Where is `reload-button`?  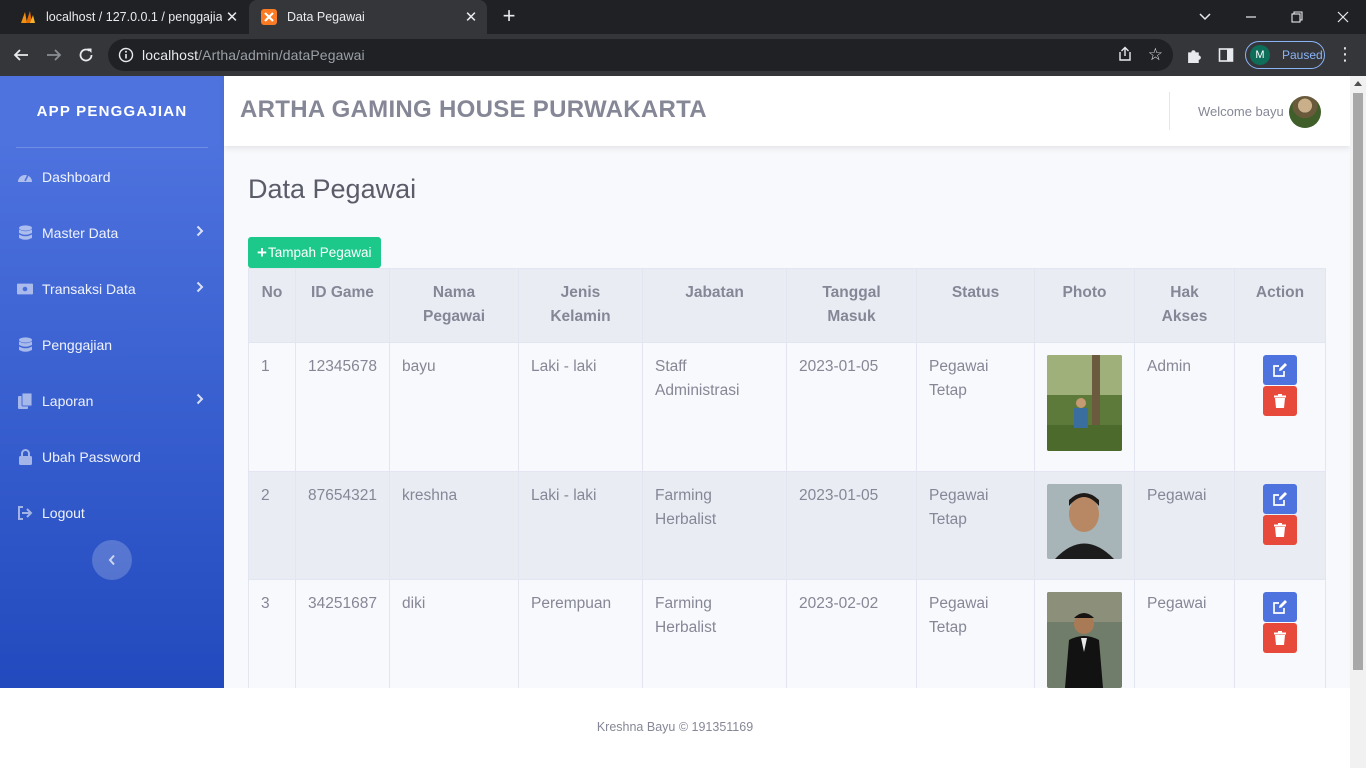
reload-button is located at coordinates (86, 55).